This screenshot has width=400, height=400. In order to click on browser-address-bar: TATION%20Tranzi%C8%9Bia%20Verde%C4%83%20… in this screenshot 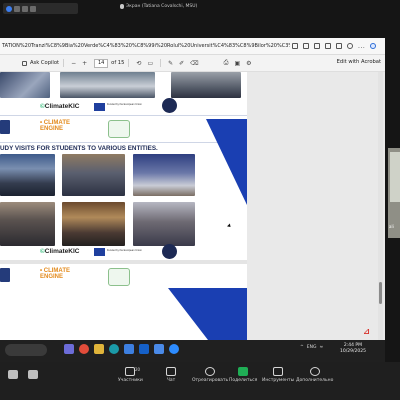, I will do `click(192, 46)`.